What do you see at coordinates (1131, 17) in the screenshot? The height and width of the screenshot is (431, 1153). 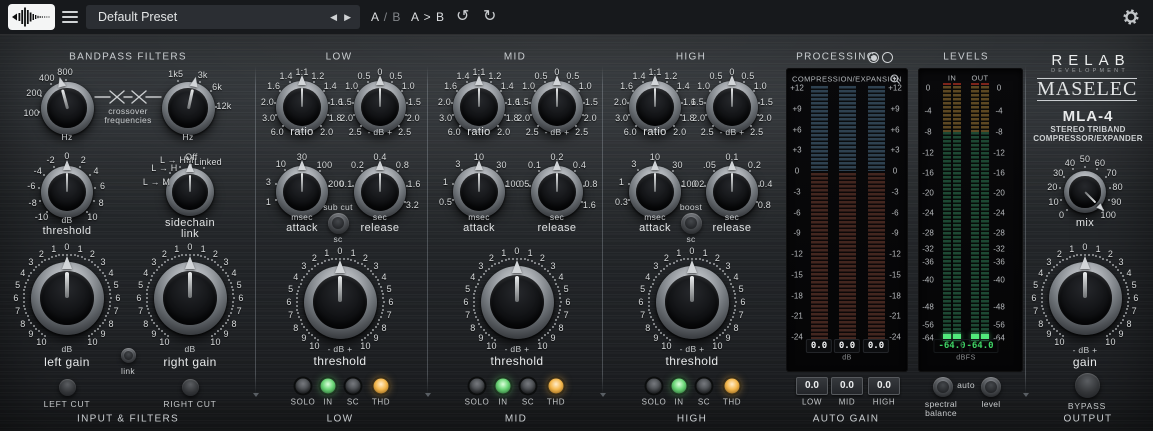 I see `settings-gear-icon` at bounding box center [1131, 17].